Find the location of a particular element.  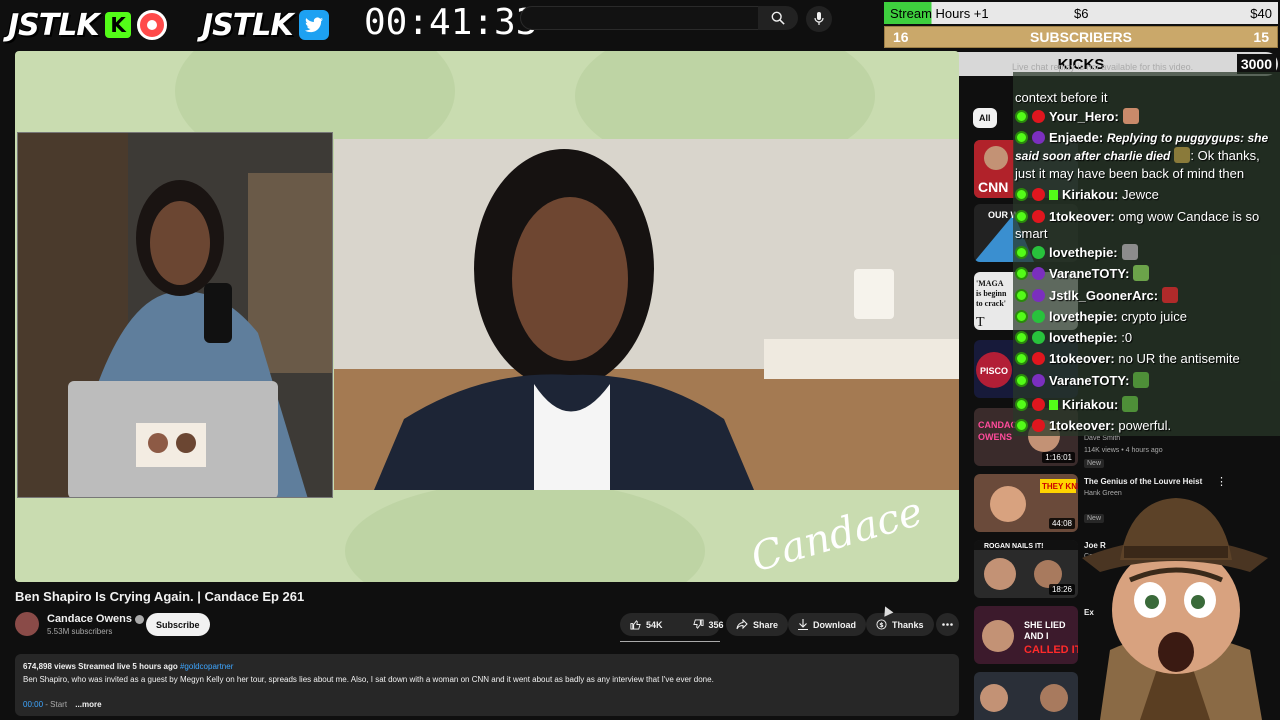

like-icon is located at coordinates (635, 625).